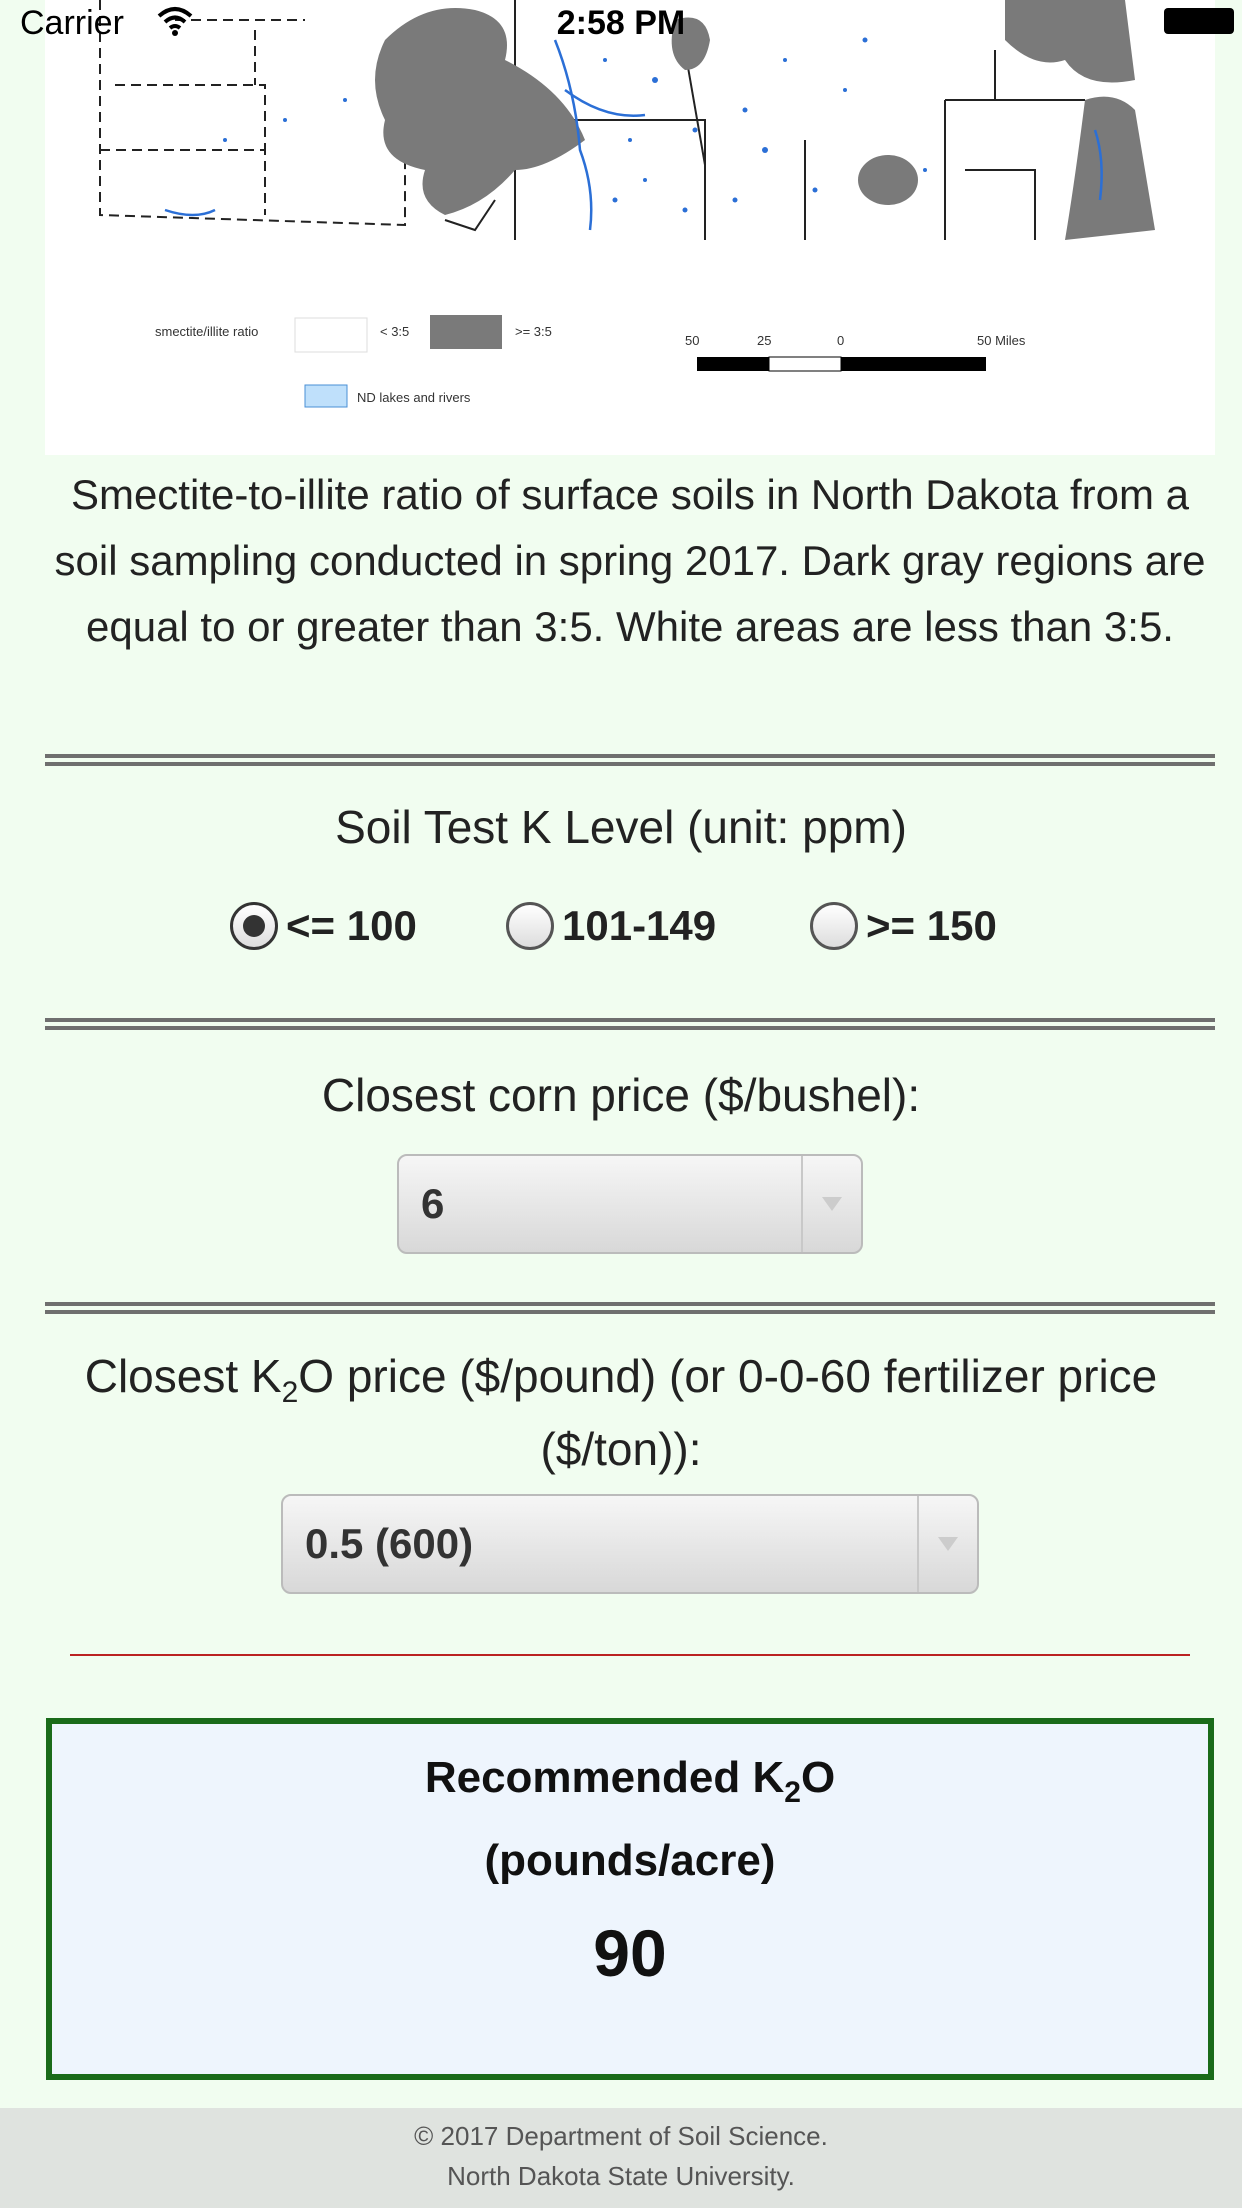 The height and width of the screenshot is (2208, 1242). Describe the element at coordinates (621, 827) in the screenshot. I see `soil-test-heading: Soil Test K Level (unit: ppm)` at that location.